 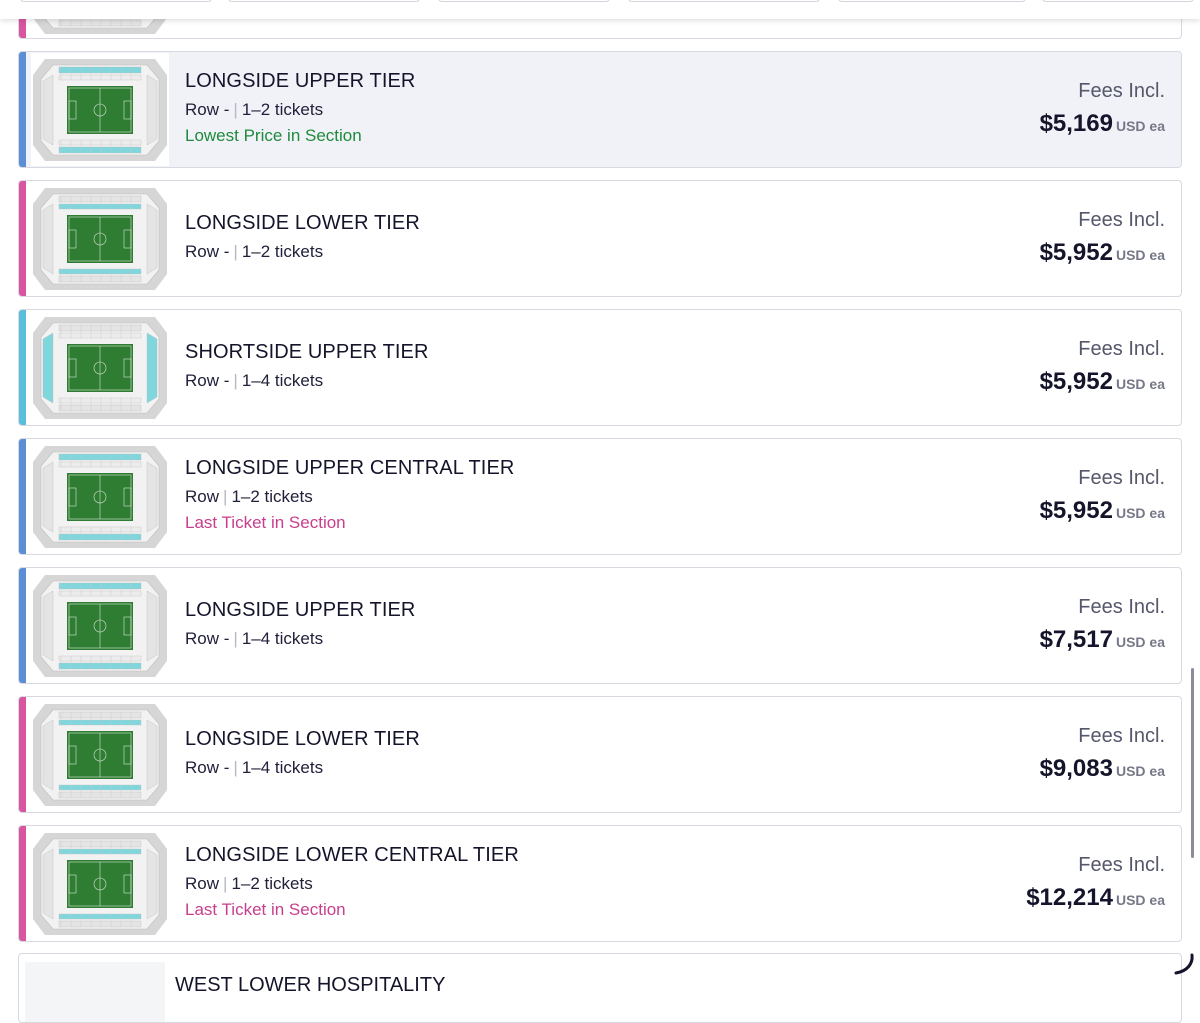 What do you see at coordinates (485, 367) in the screenshot?
I see `listing-info: SHORTSIDE UPPER TIER Row - | 1–4 tickets` at bounding box center [485, 367].